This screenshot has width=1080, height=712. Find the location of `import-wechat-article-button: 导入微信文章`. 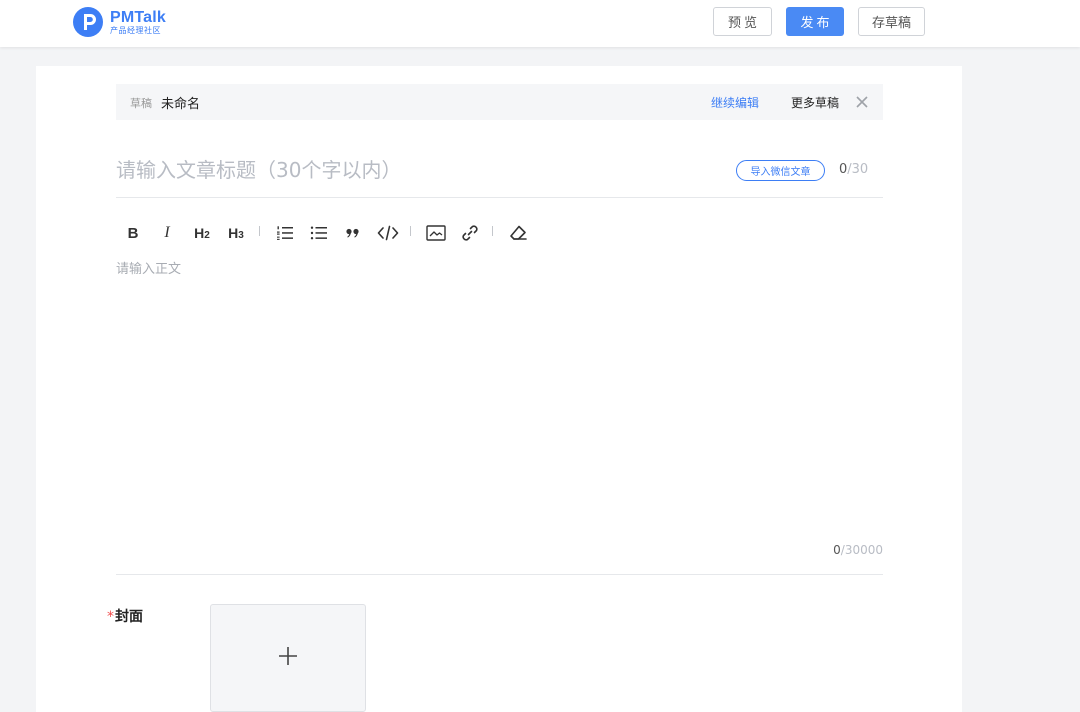

import-wechat-article-button: 导入微信文章 is located at coordinates (780, 170).